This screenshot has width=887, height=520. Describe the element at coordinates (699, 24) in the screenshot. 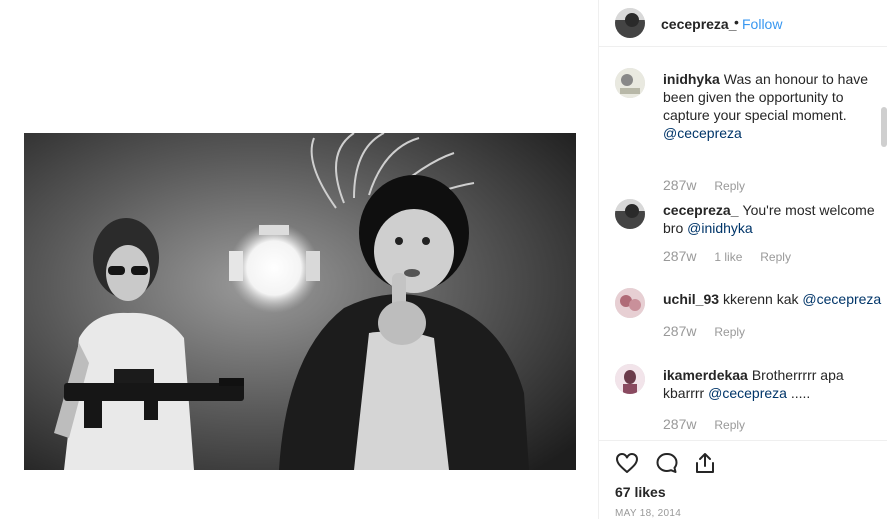

I see `author-username: cecepreza_` at that location.